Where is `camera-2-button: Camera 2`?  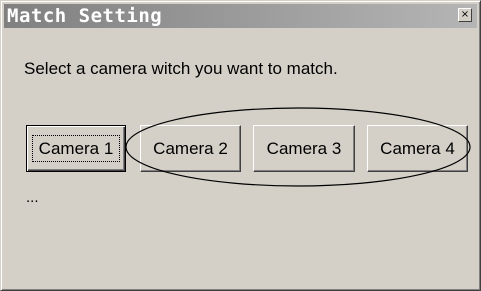
camera-2-button: Camera 2 is located at coordinates (190, 148).